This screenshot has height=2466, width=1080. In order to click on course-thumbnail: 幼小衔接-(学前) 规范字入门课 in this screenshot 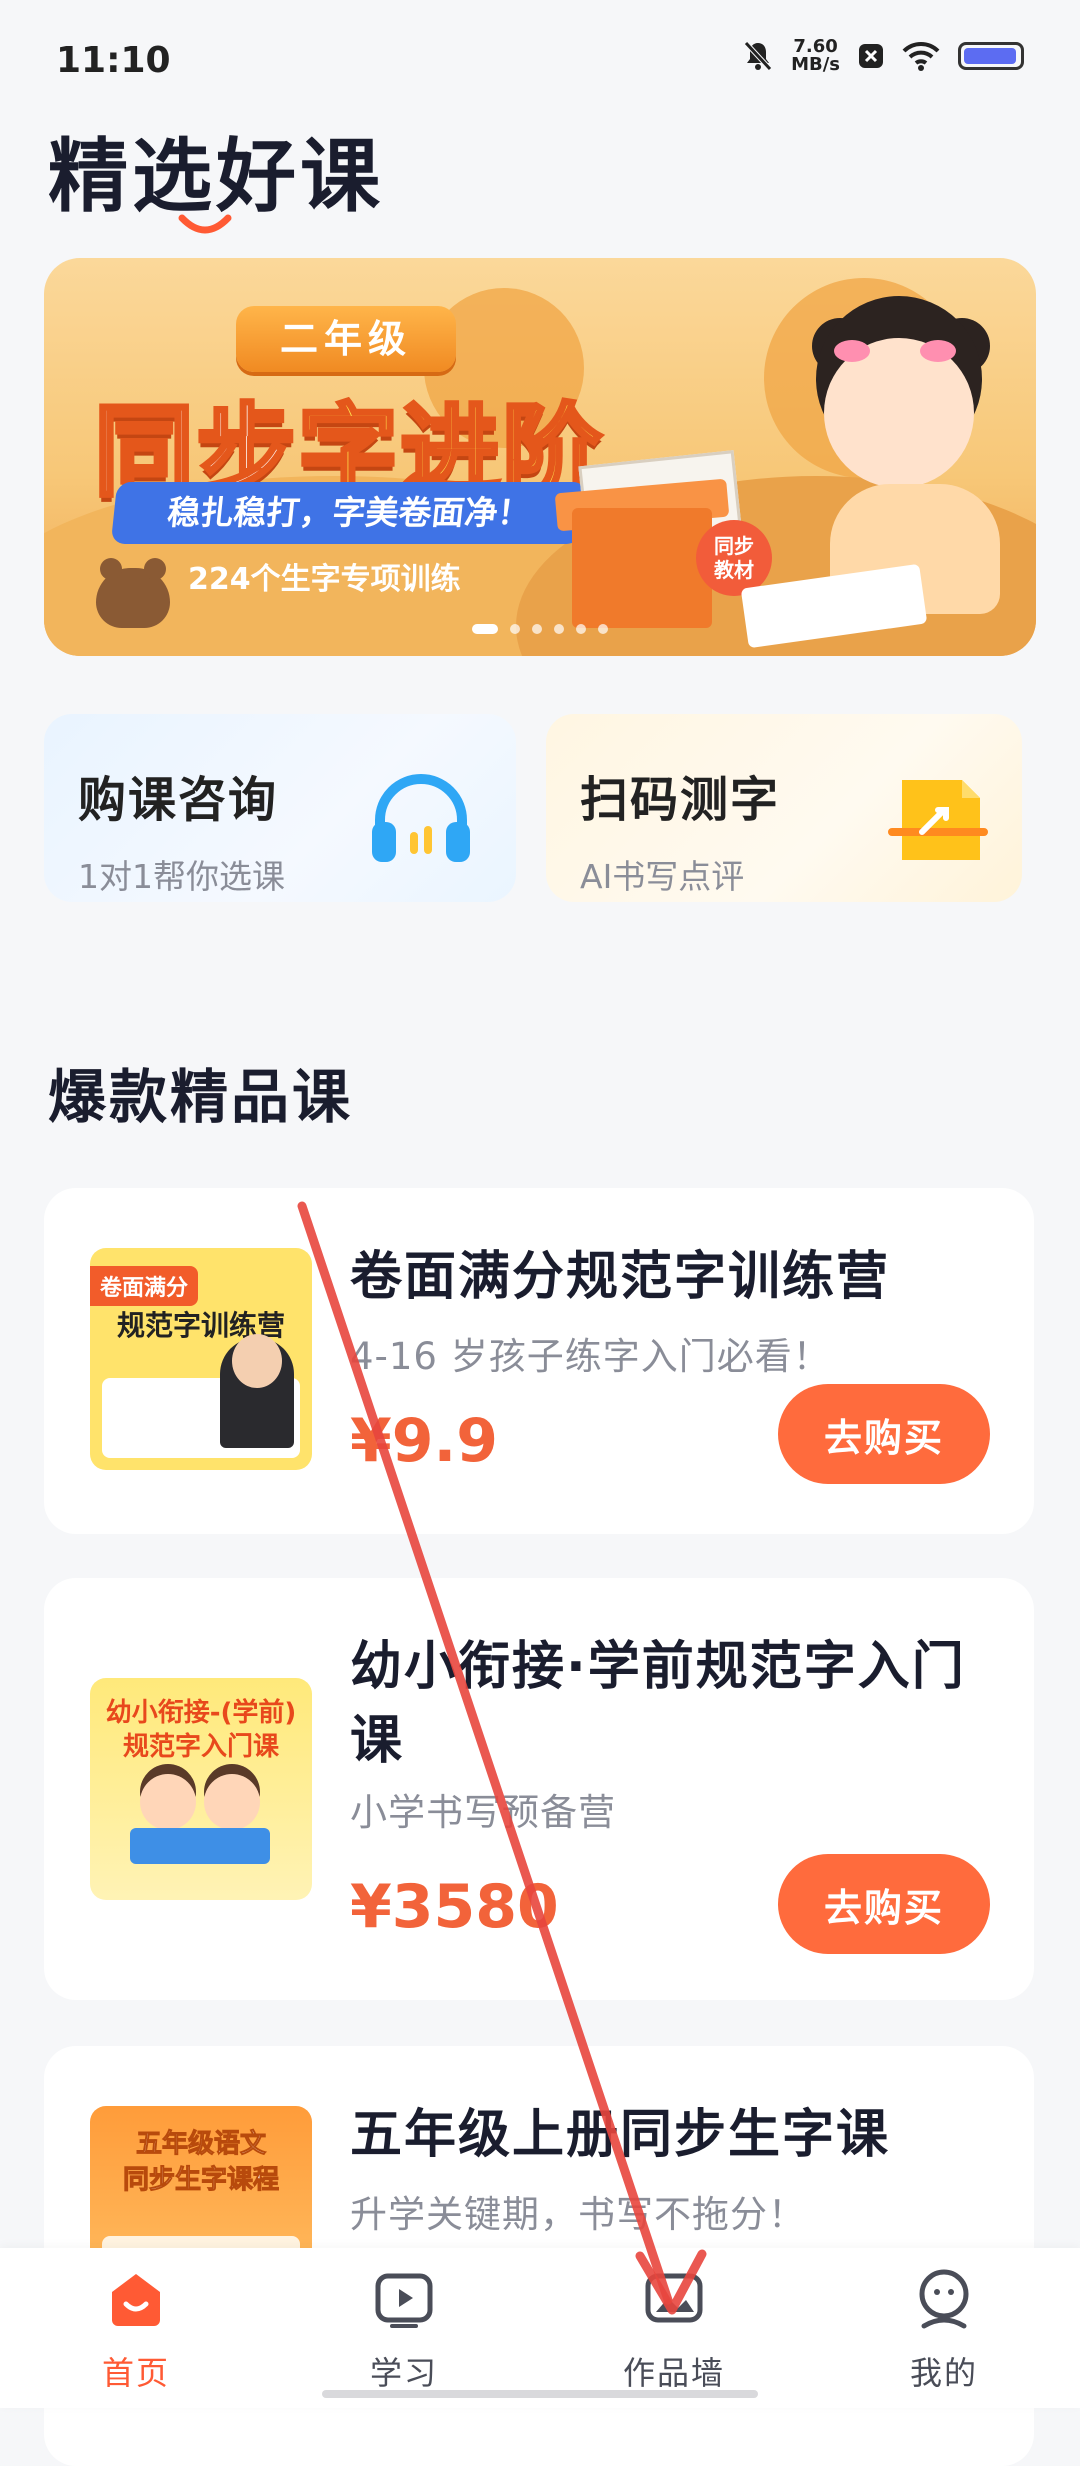, I will do `click(201, 1789)`.